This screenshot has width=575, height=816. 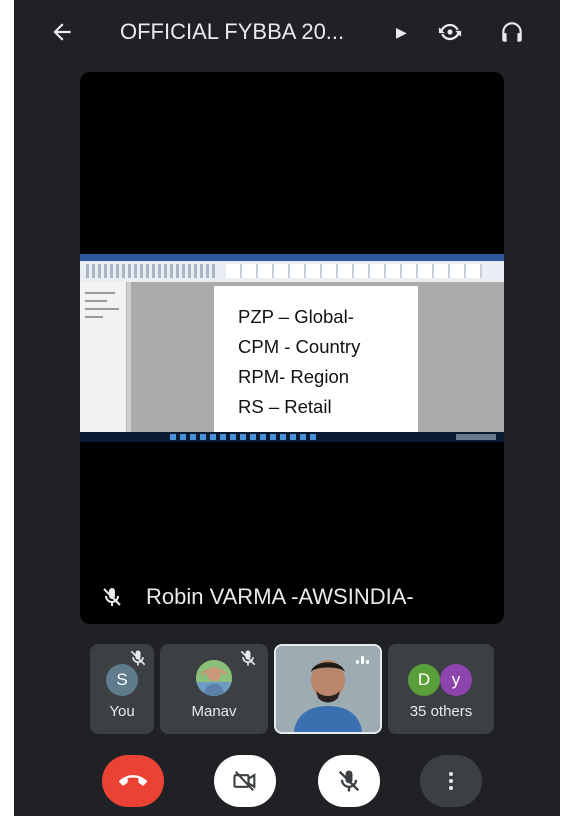 I want to click on more-vertical-icon, so click(x=451, y=781).